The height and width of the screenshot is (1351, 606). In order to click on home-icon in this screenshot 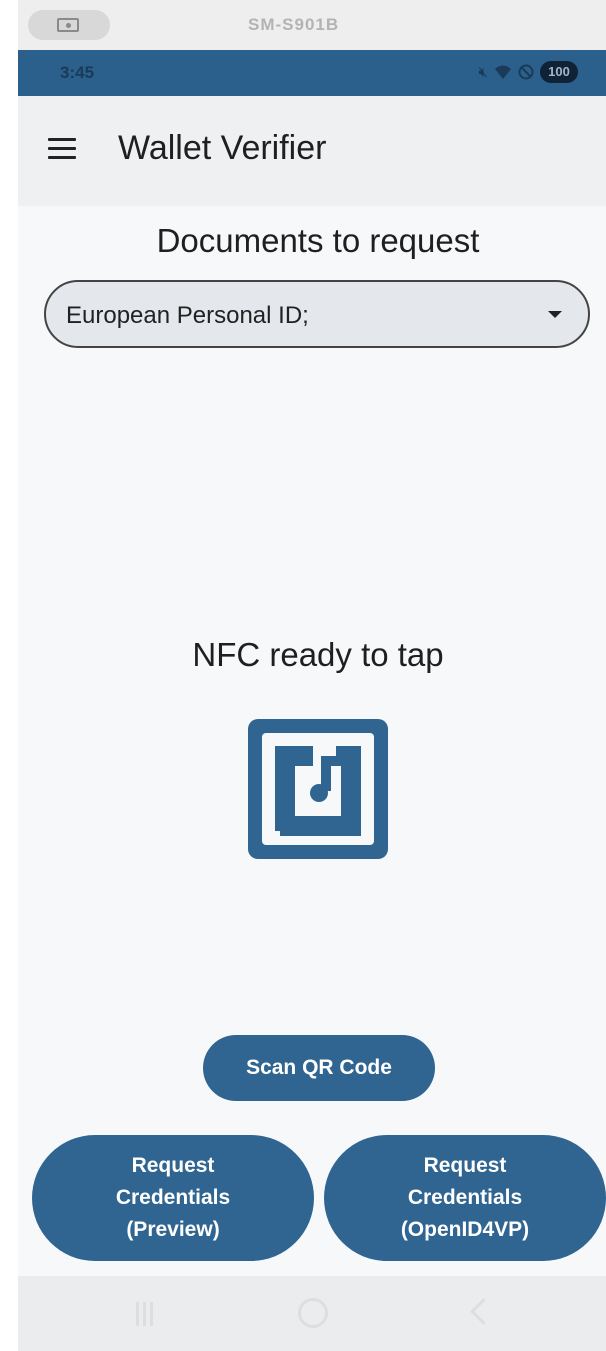, I will do `click(313, 1313)`.